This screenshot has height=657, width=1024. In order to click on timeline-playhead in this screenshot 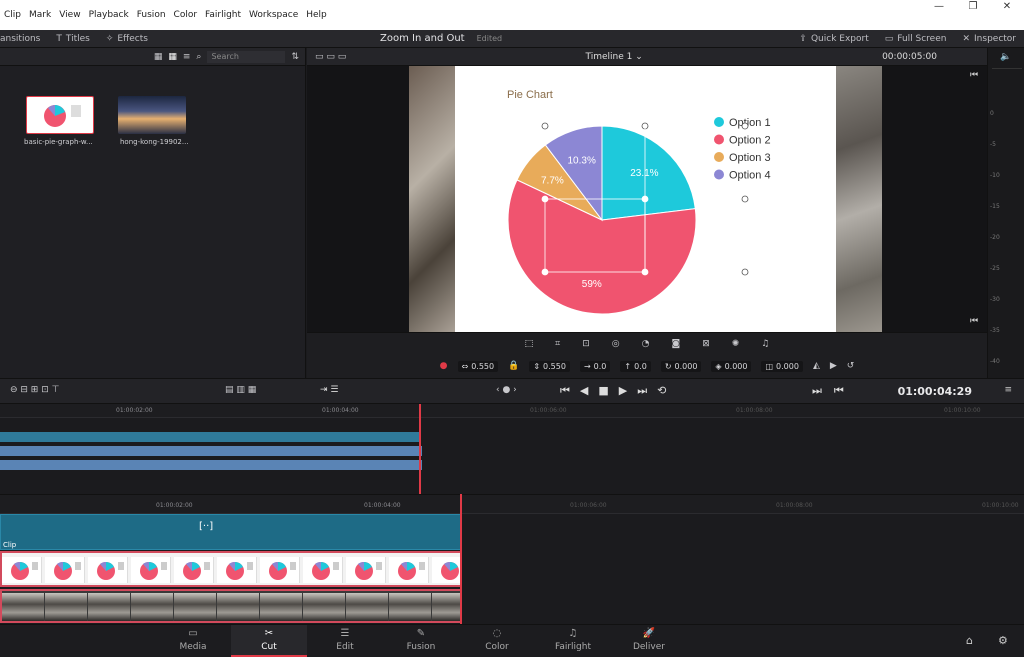, I will do `click(461, 559)`.